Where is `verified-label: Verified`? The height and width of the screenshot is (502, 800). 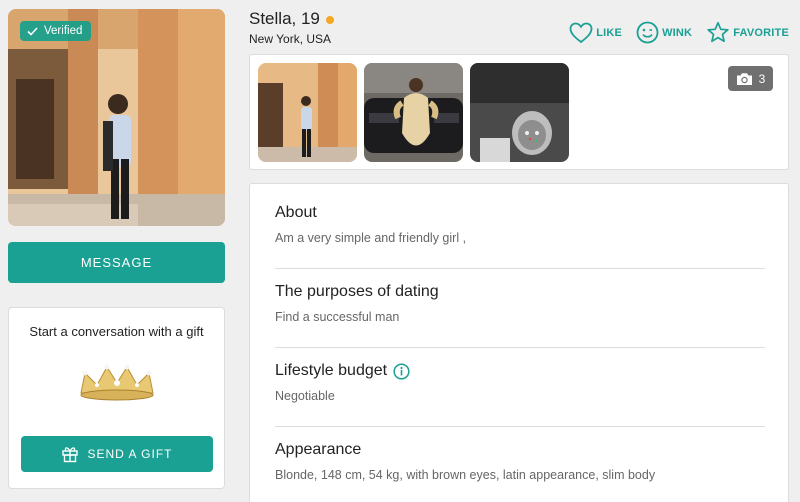 verified-label: Verified is located at coordinates (63, 31).